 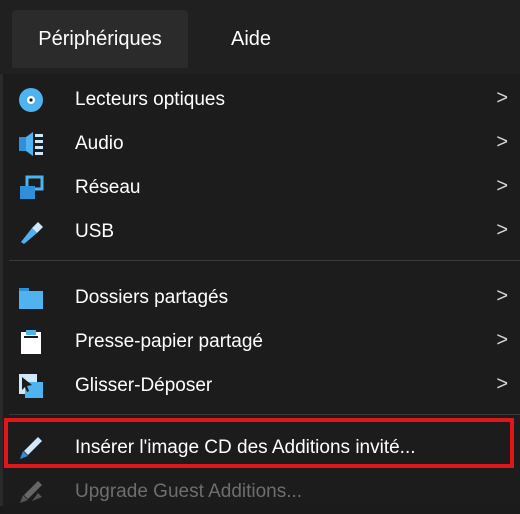 I want to click on menu-item-optical-drives: Lecteurs optiques >, so click(x=261, y=100).